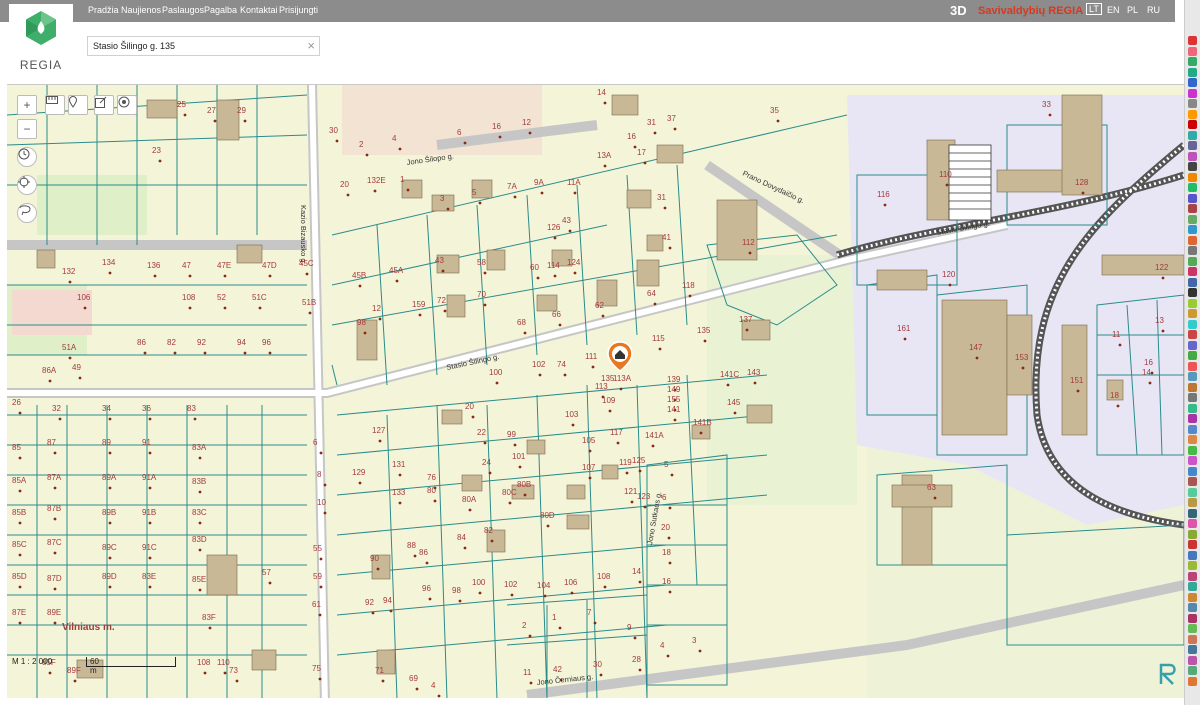 Image resolution: width=1200 pixels, height=705 pixels. Describe the element at coordinates (259, 10) in the screenshot. I see `nav-item-kontaktai: Kontaktai` at that location.